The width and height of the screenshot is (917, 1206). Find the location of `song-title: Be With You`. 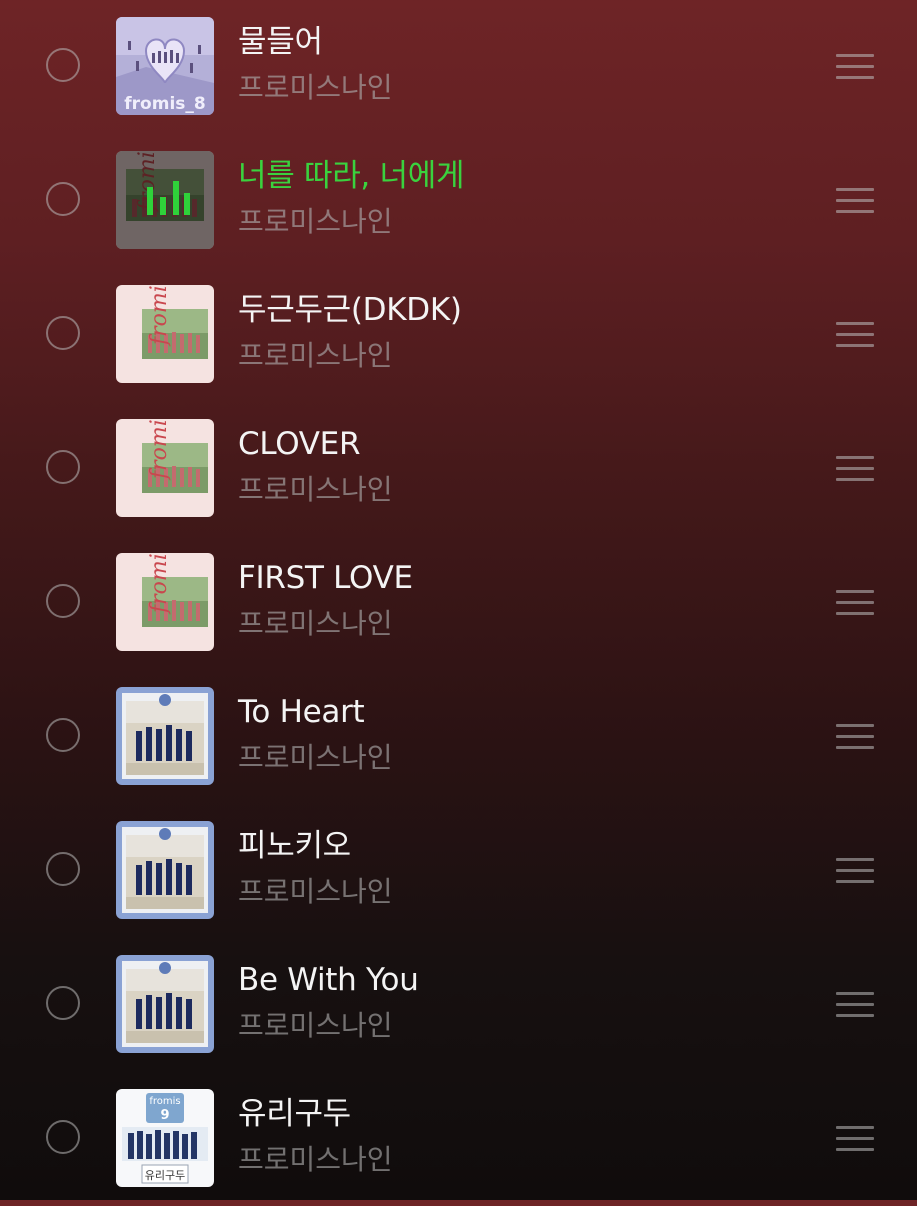

song-title: Be With You is located at coordinates (328, 980).